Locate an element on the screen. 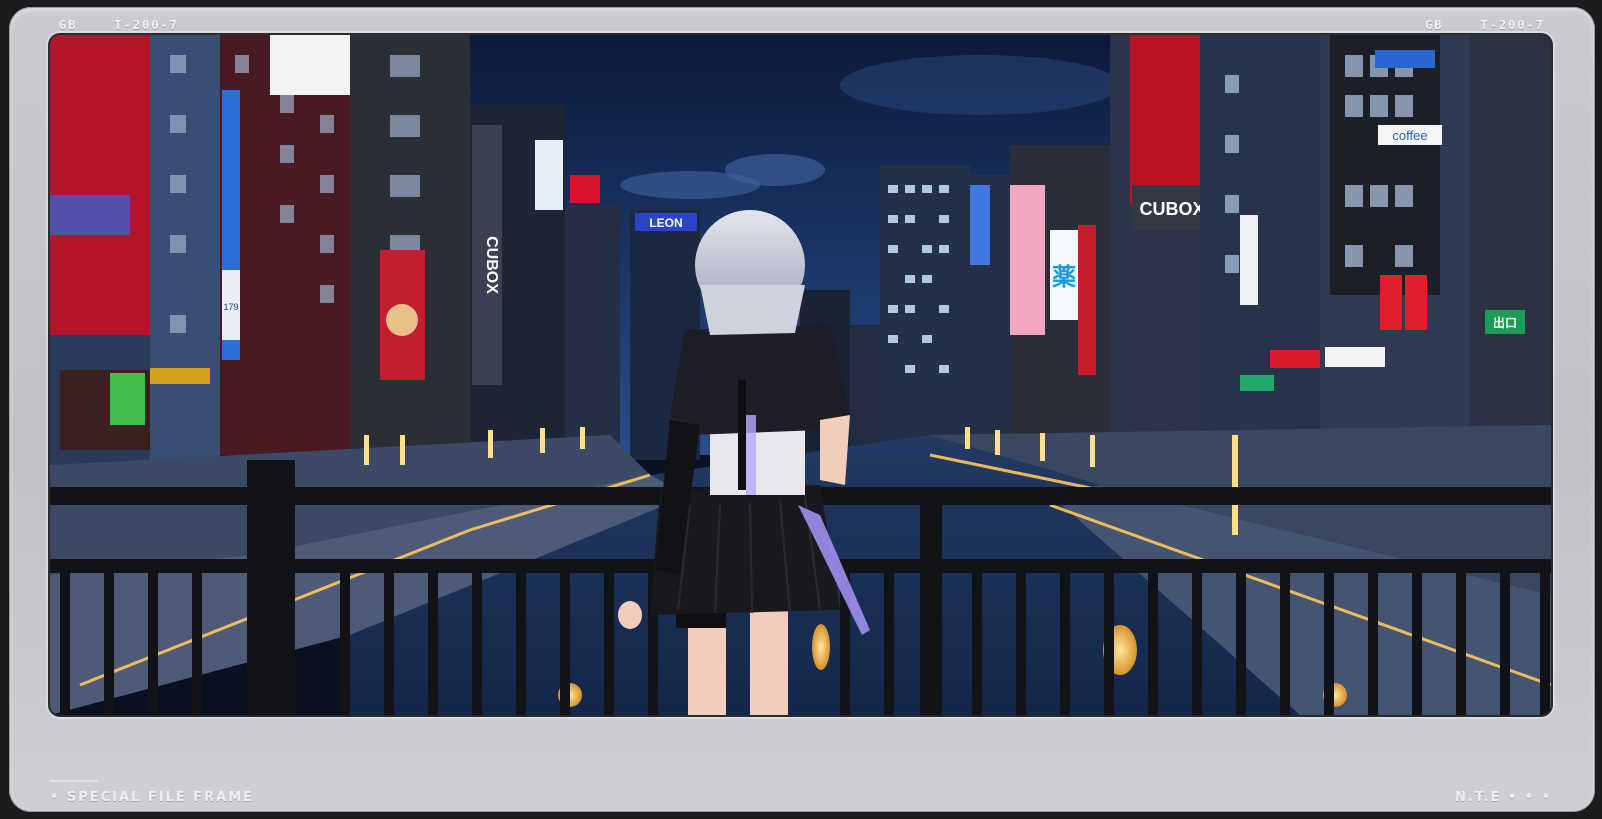 This screenshot has width=1602, height=819. blue-sign is located at coordinates (1405, 59).